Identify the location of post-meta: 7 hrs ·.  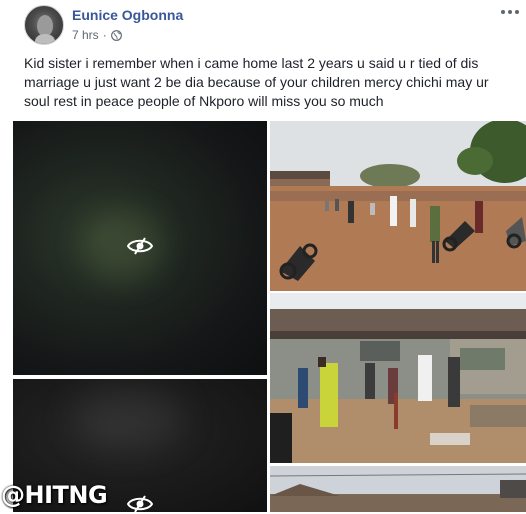
(97, 35).